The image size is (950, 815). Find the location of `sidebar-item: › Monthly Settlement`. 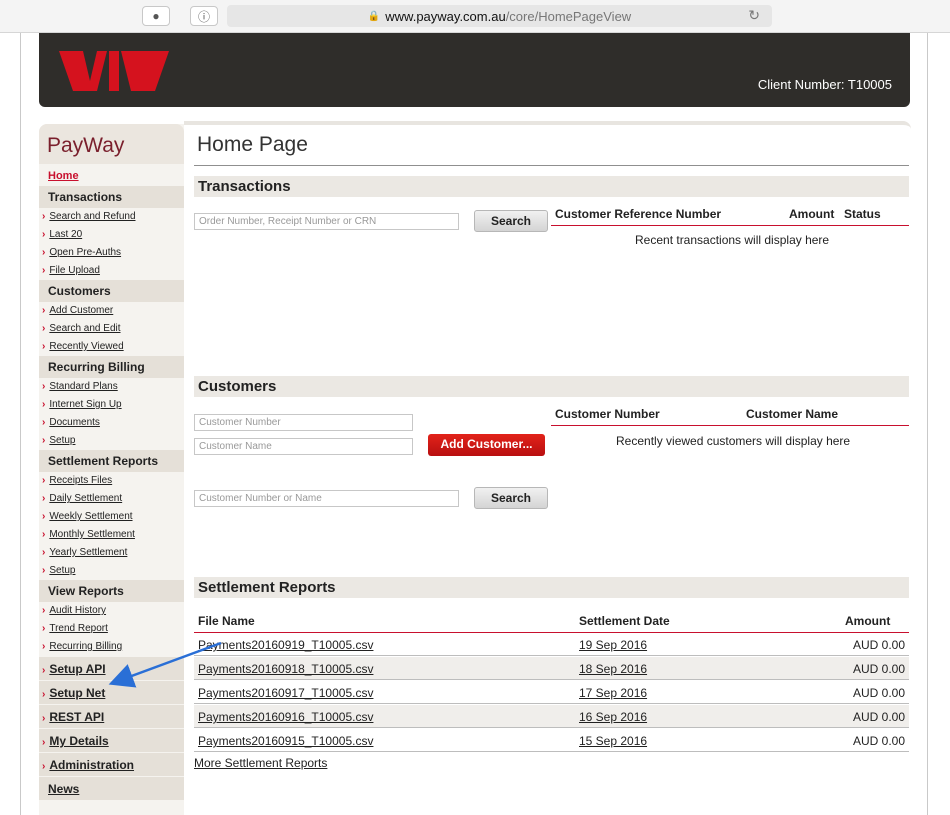

sidebar-item: › Monthly Settlement is located at coordinates (111, 535).